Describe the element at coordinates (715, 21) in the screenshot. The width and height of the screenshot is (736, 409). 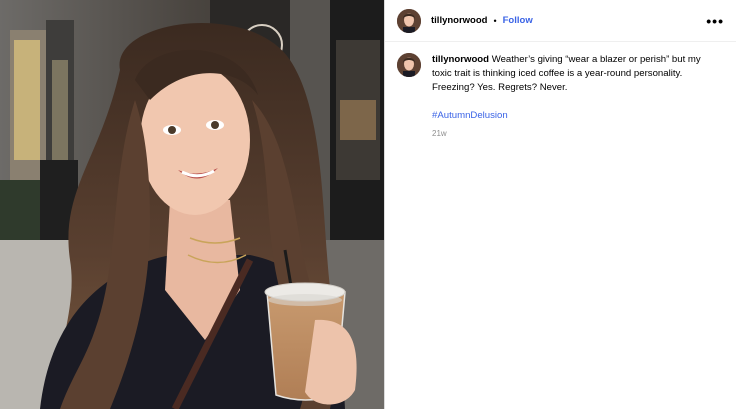
I see `more-options-icon: •••` at that location.